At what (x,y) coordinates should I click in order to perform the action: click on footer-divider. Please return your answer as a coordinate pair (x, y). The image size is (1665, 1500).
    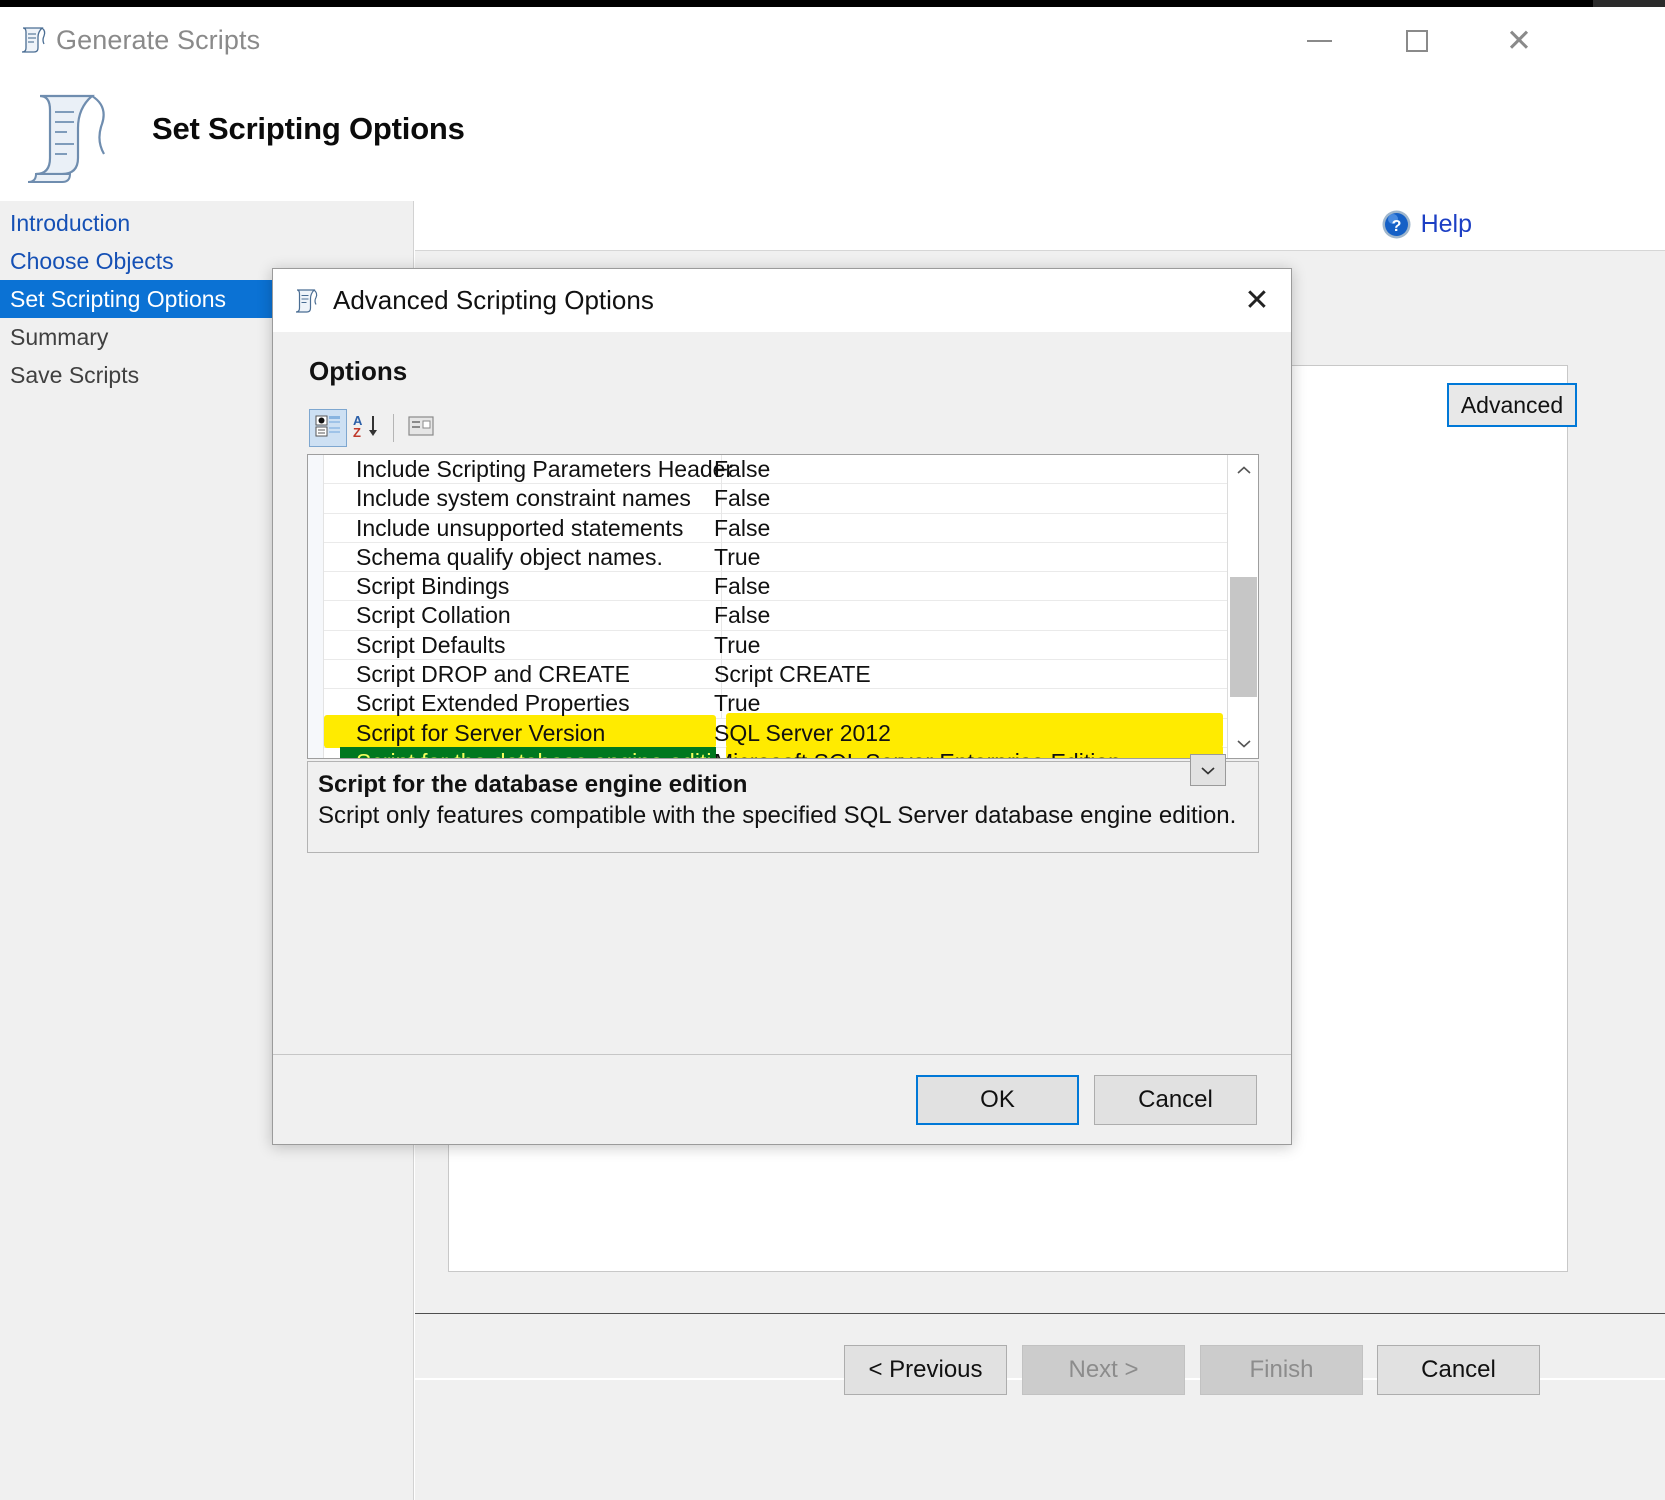
    Looking at the image, I should click on (1040, 1313).